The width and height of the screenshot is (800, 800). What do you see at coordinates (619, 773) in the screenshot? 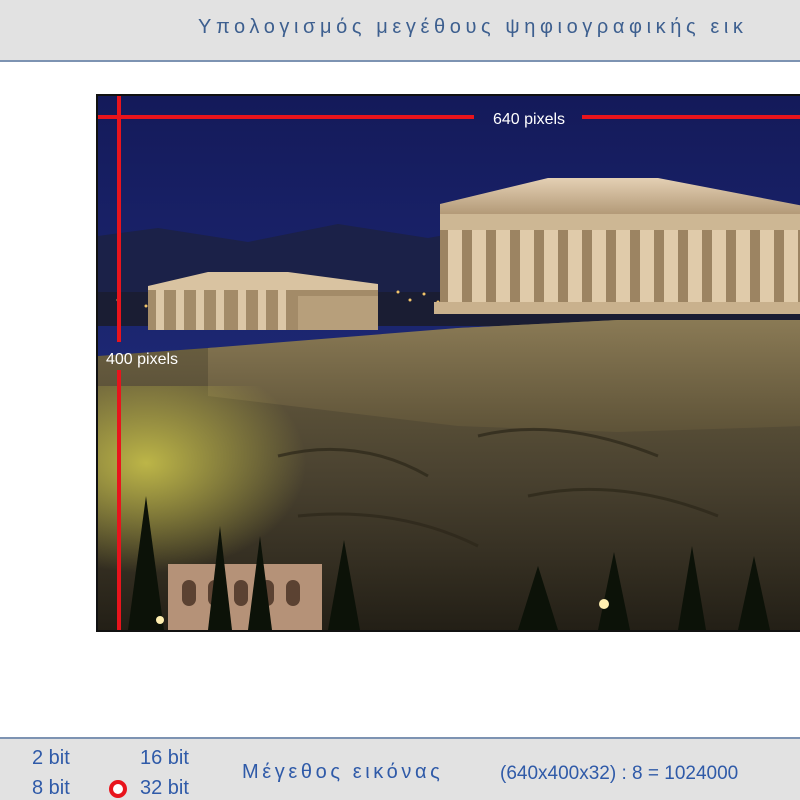
I see `image-size-formula: (640x400x32) : 8 = 1024000` at bounding box center [619, 773].